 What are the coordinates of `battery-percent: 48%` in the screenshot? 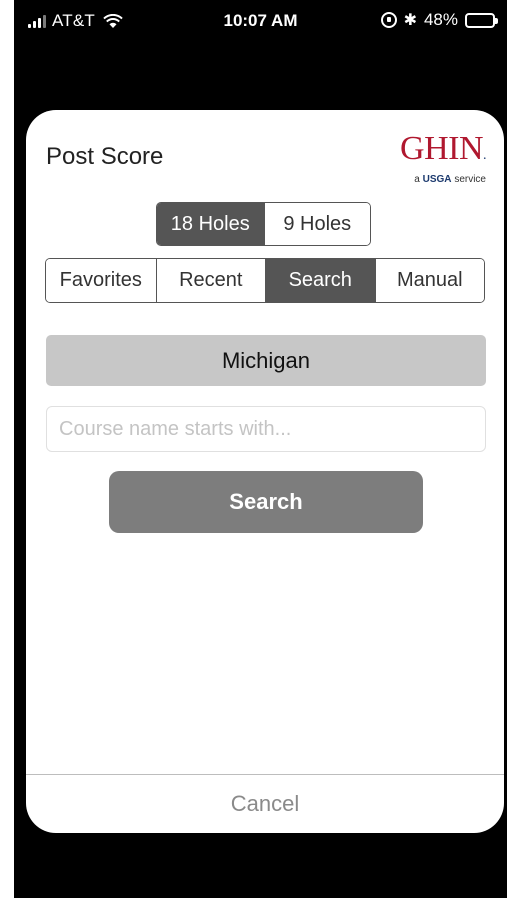 It's located at (440, 19).